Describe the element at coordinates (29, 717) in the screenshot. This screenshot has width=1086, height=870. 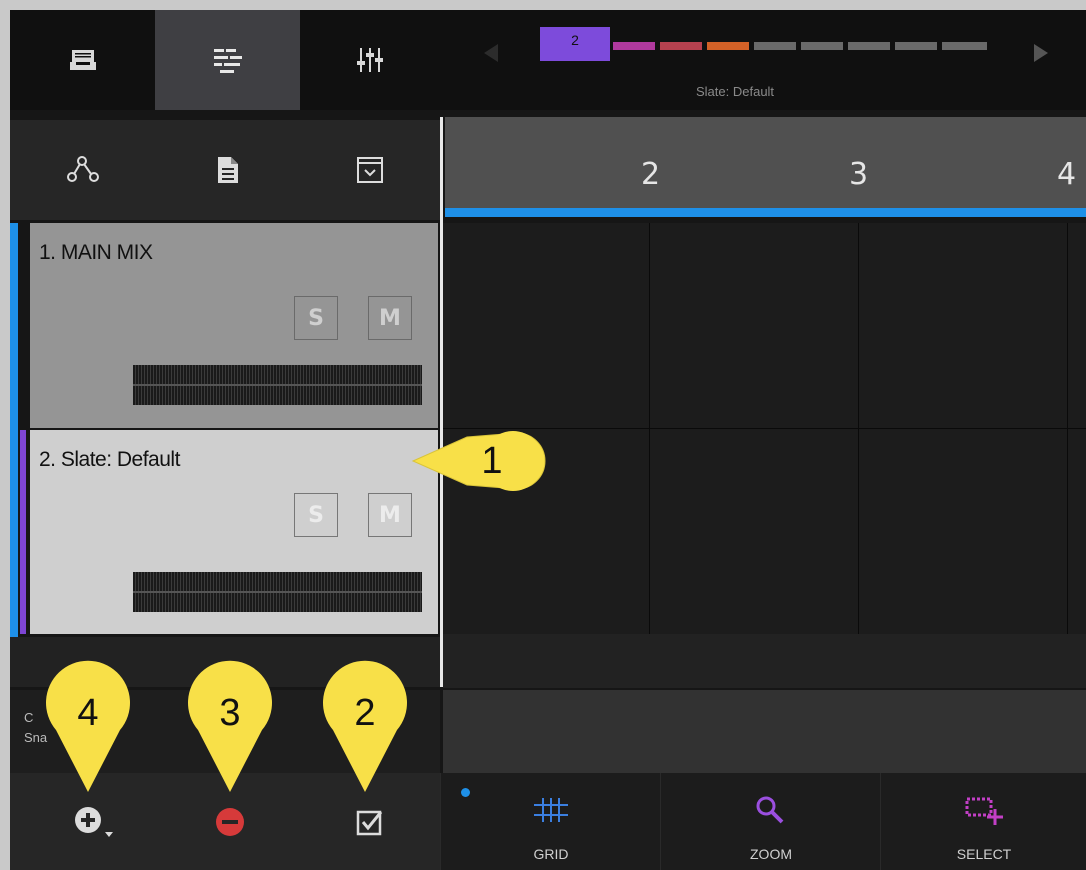
I see `info-line: C` at that location.